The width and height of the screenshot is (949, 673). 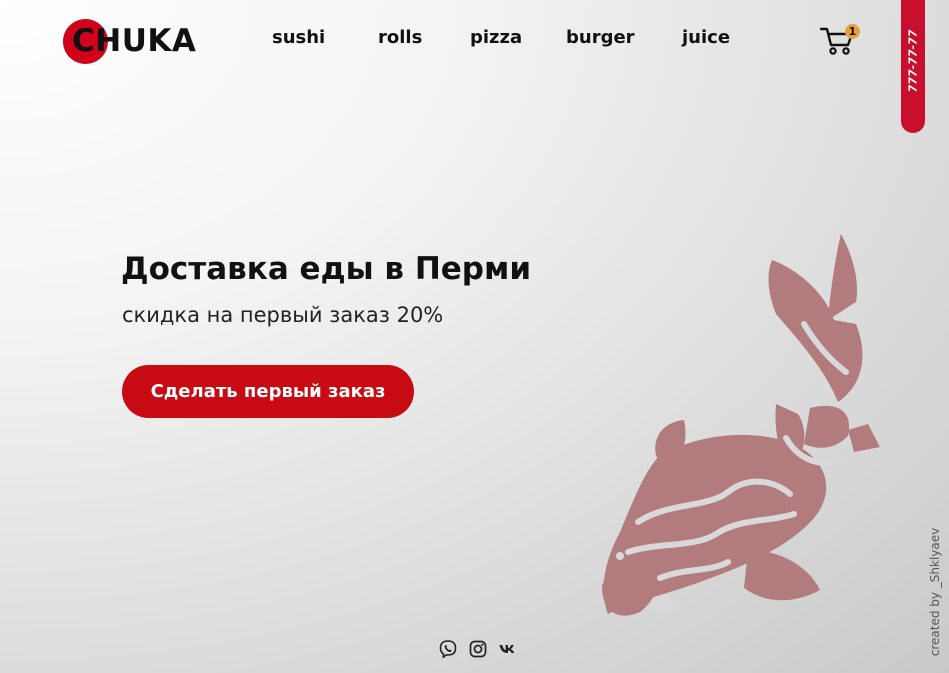 I want to click on credit-text: created by _Shklyaev, so click(x=935, y=592).